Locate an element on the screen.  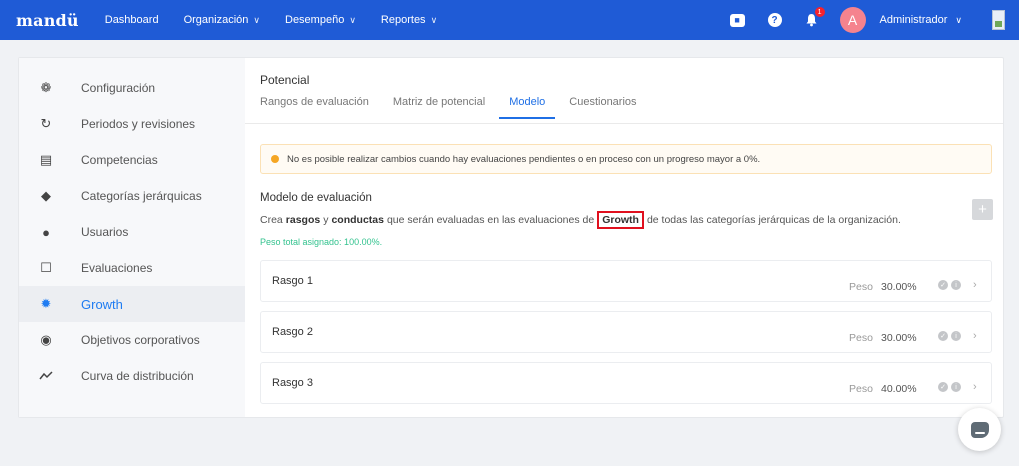
sidebar-item-label: Periodos y revisiones is located at coordinates (138, 124).